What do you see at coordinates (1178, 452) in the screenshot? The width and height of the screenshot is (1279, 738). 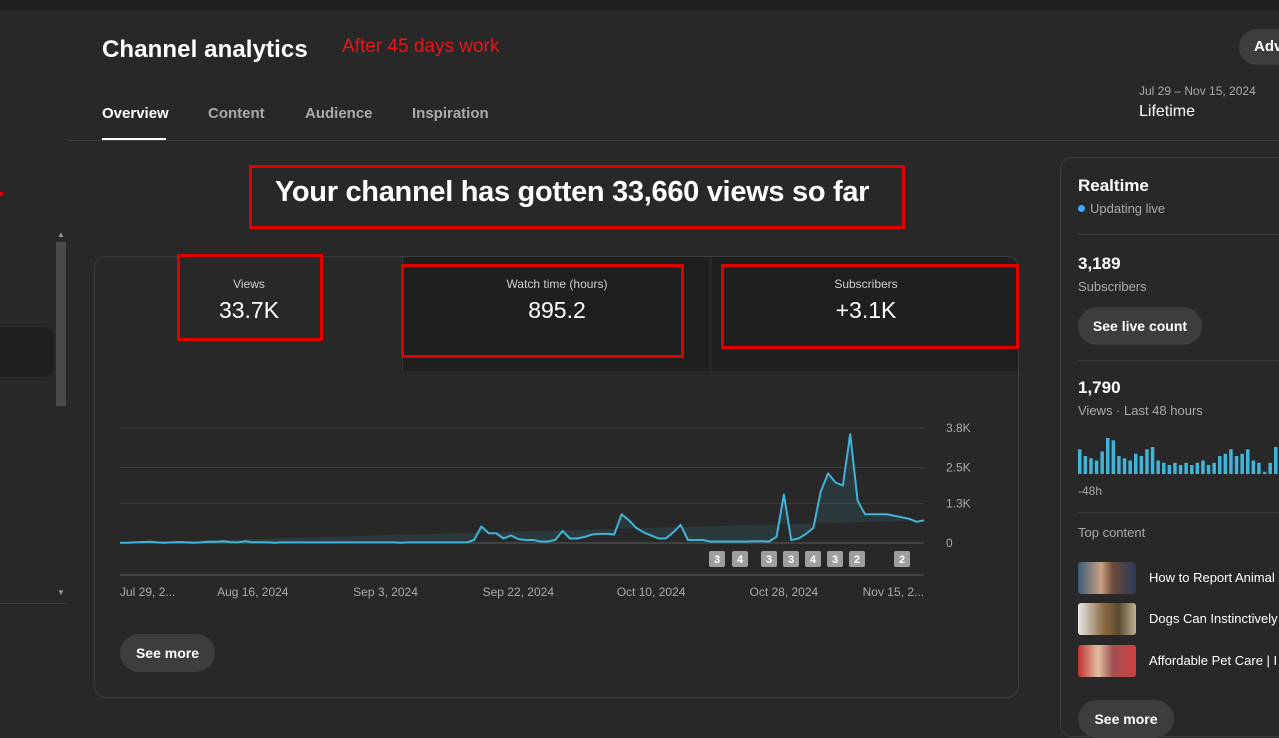 I see `realtime-bar-chart` at bounding box center [1178, 452].